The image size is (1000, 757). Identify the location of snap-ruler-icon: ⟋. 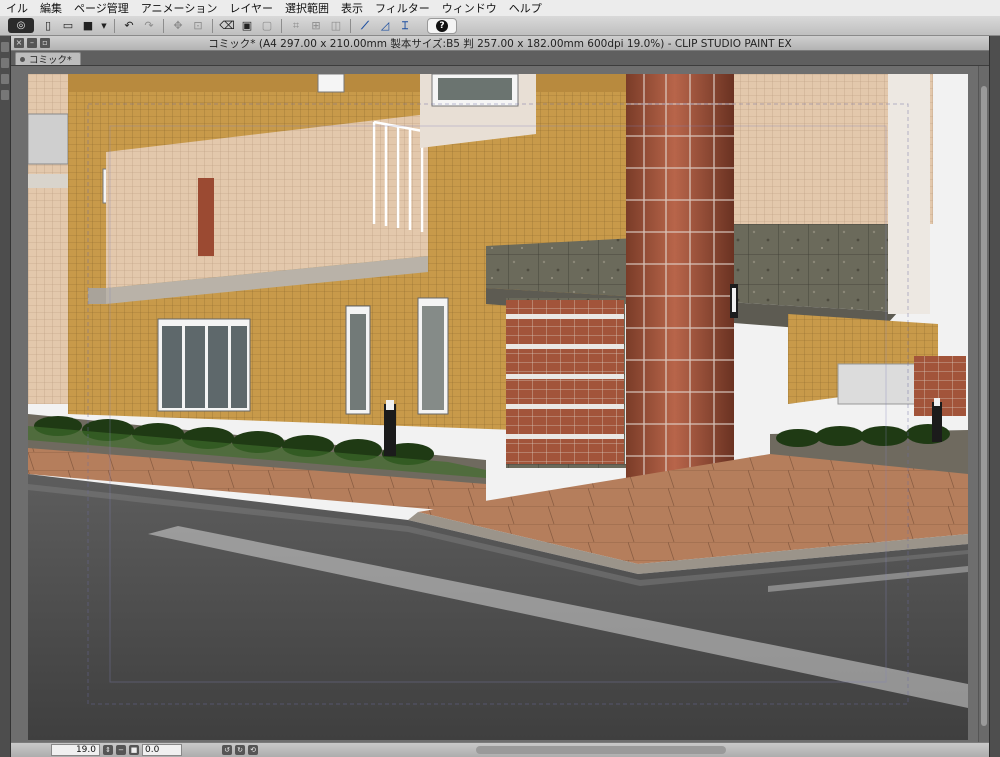
(365, 25).